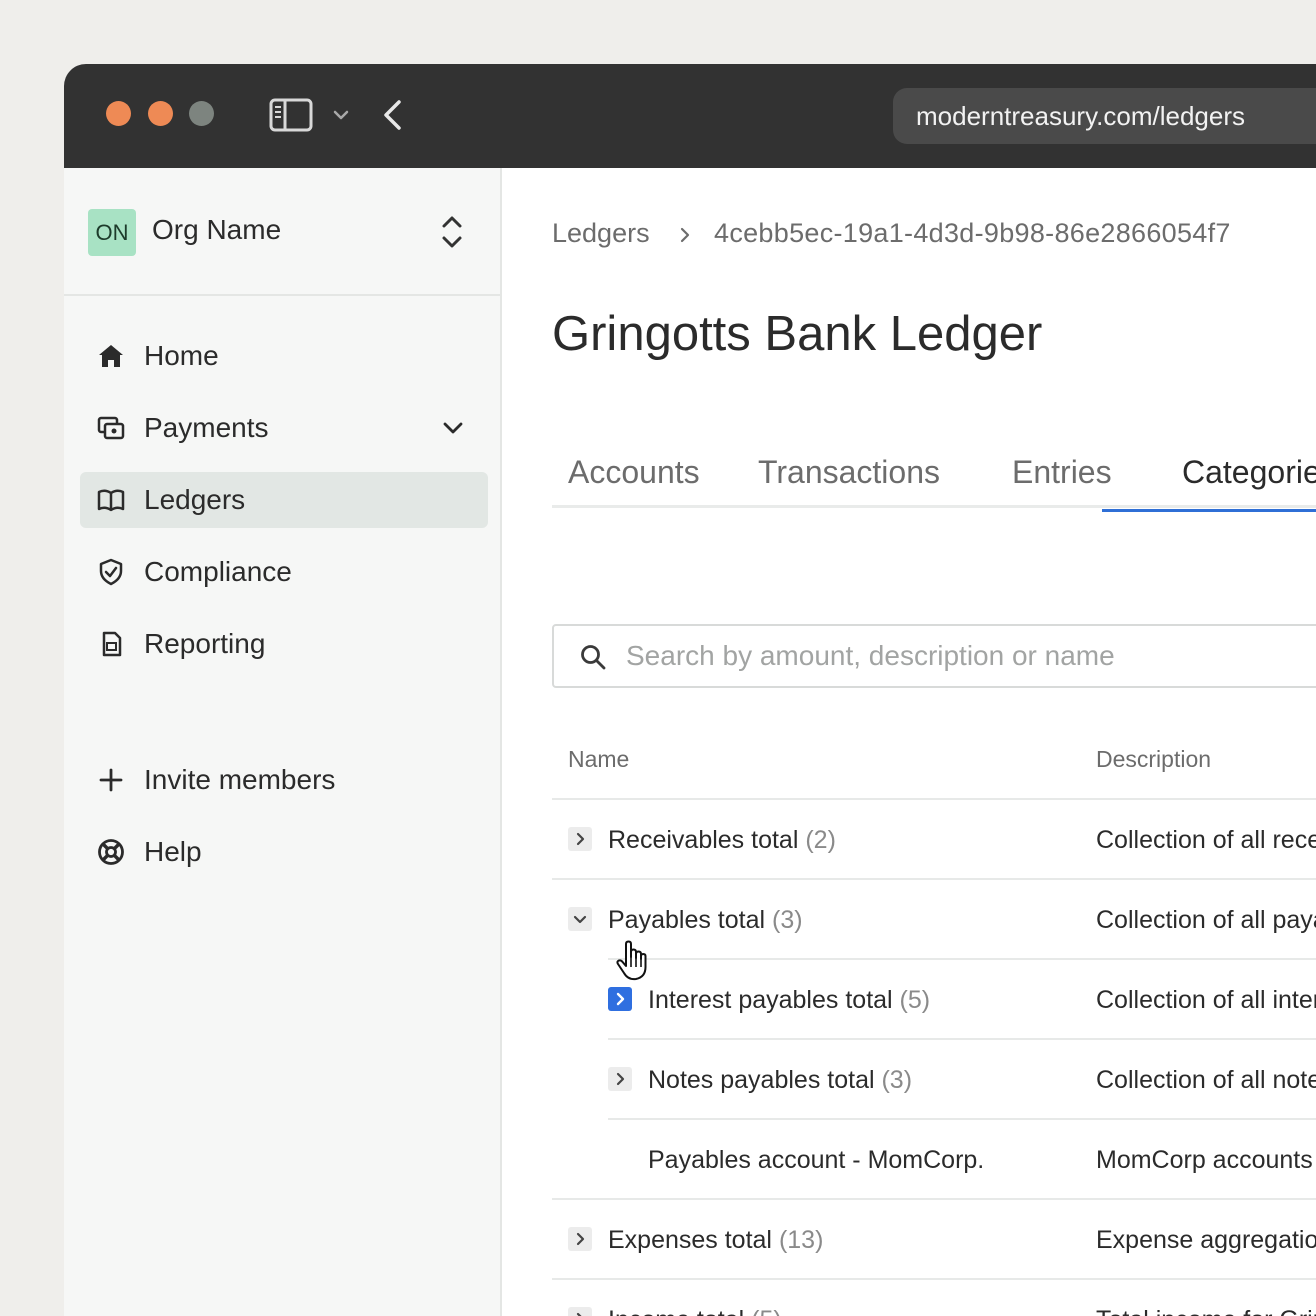 The image size is (1316, 1316). Describe the element at coordinates (1206, 1080) in the screenshot. I see `row-description: Collection of all notes payables` at that location.